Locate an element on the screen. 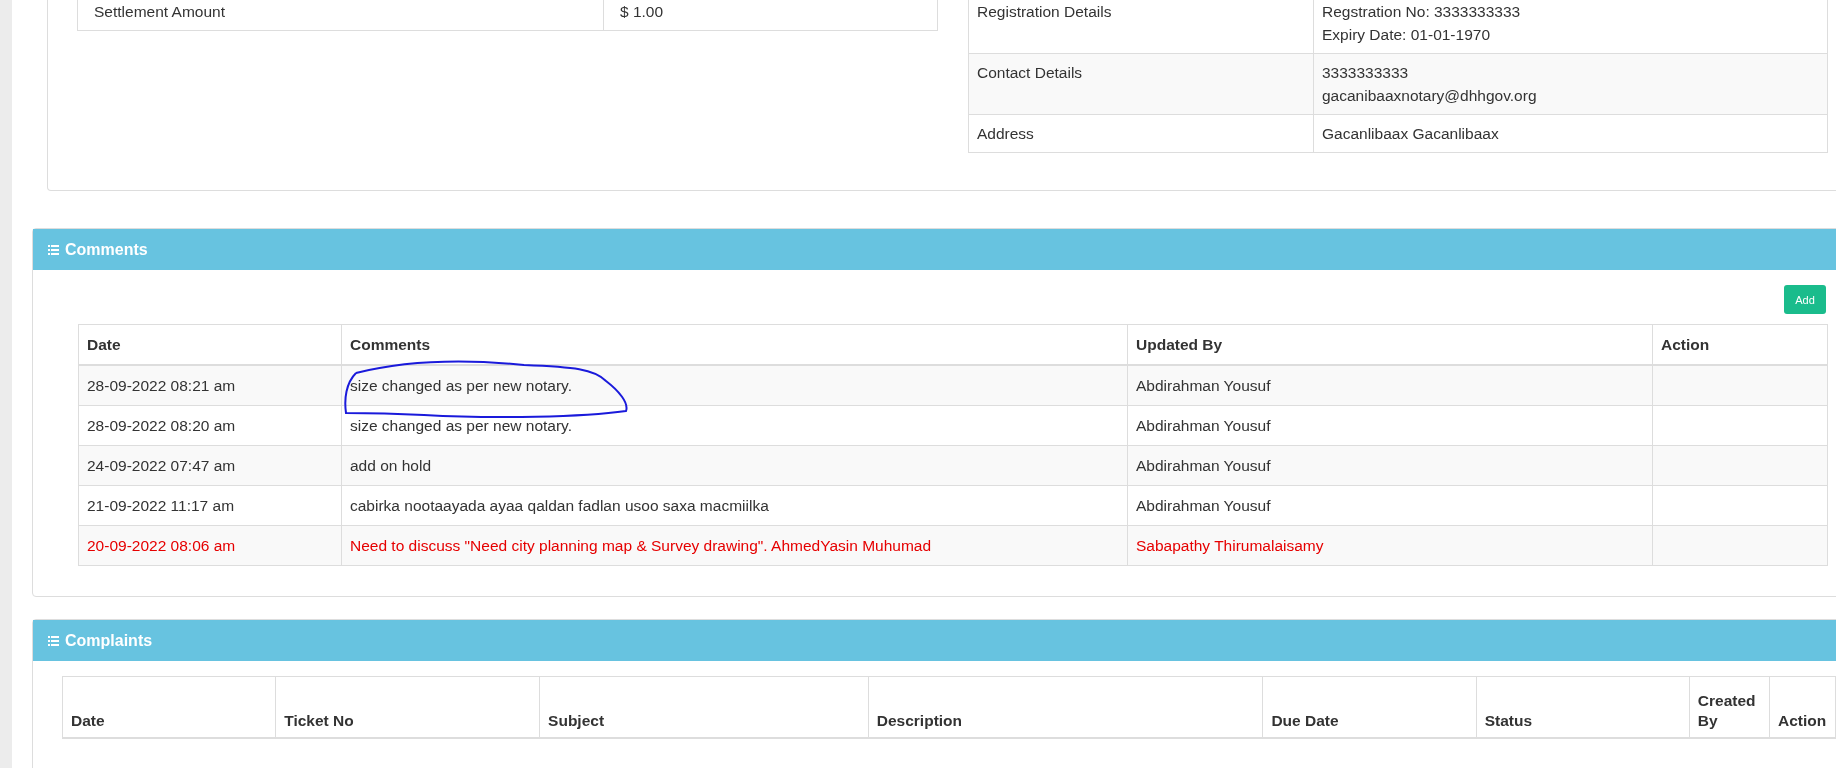 Image resolution: width=1836 pixels, height=768 pixels. panel-title: Comments is located at coordinates (106, 249).